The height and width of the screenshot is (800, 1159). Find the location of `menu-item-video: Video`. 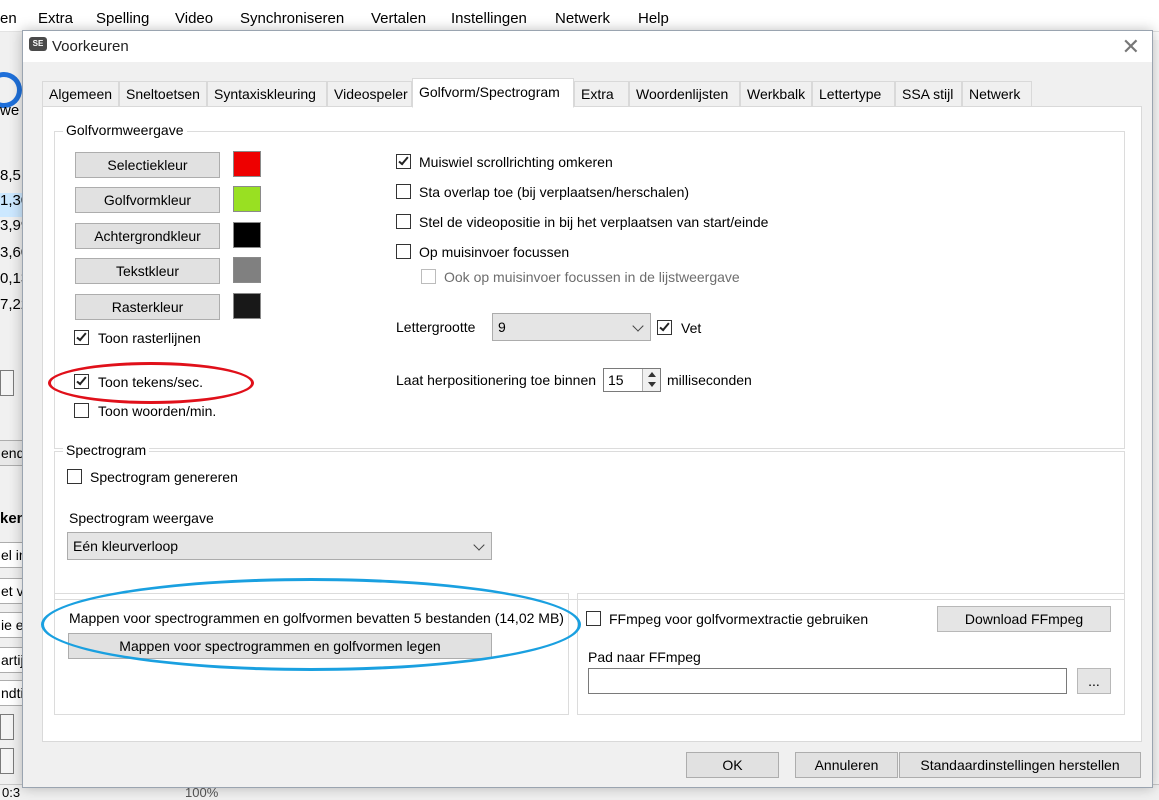

menu-item-video: Video is located at coordinates (194, 18).